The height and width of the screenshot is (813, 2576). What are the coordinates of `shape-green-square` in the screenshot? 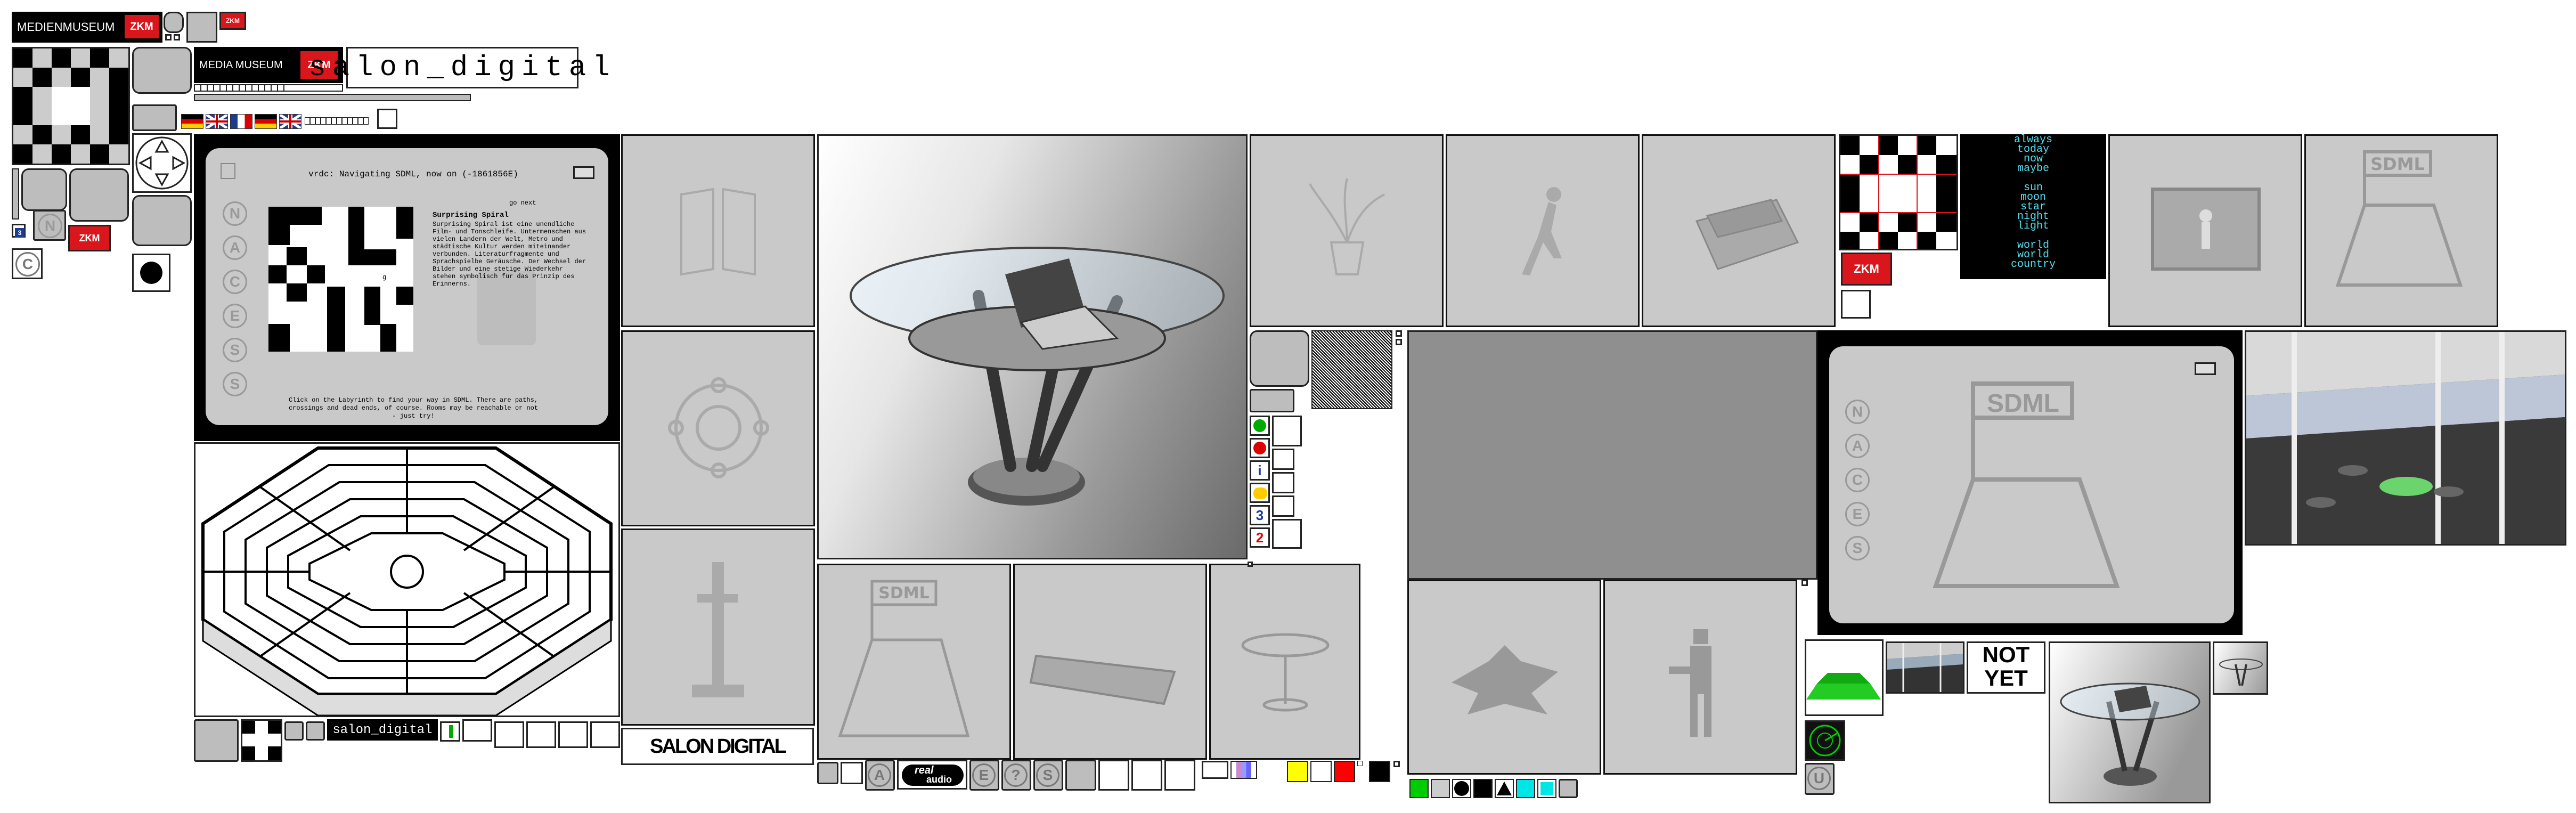 It's located at (1419, 788).